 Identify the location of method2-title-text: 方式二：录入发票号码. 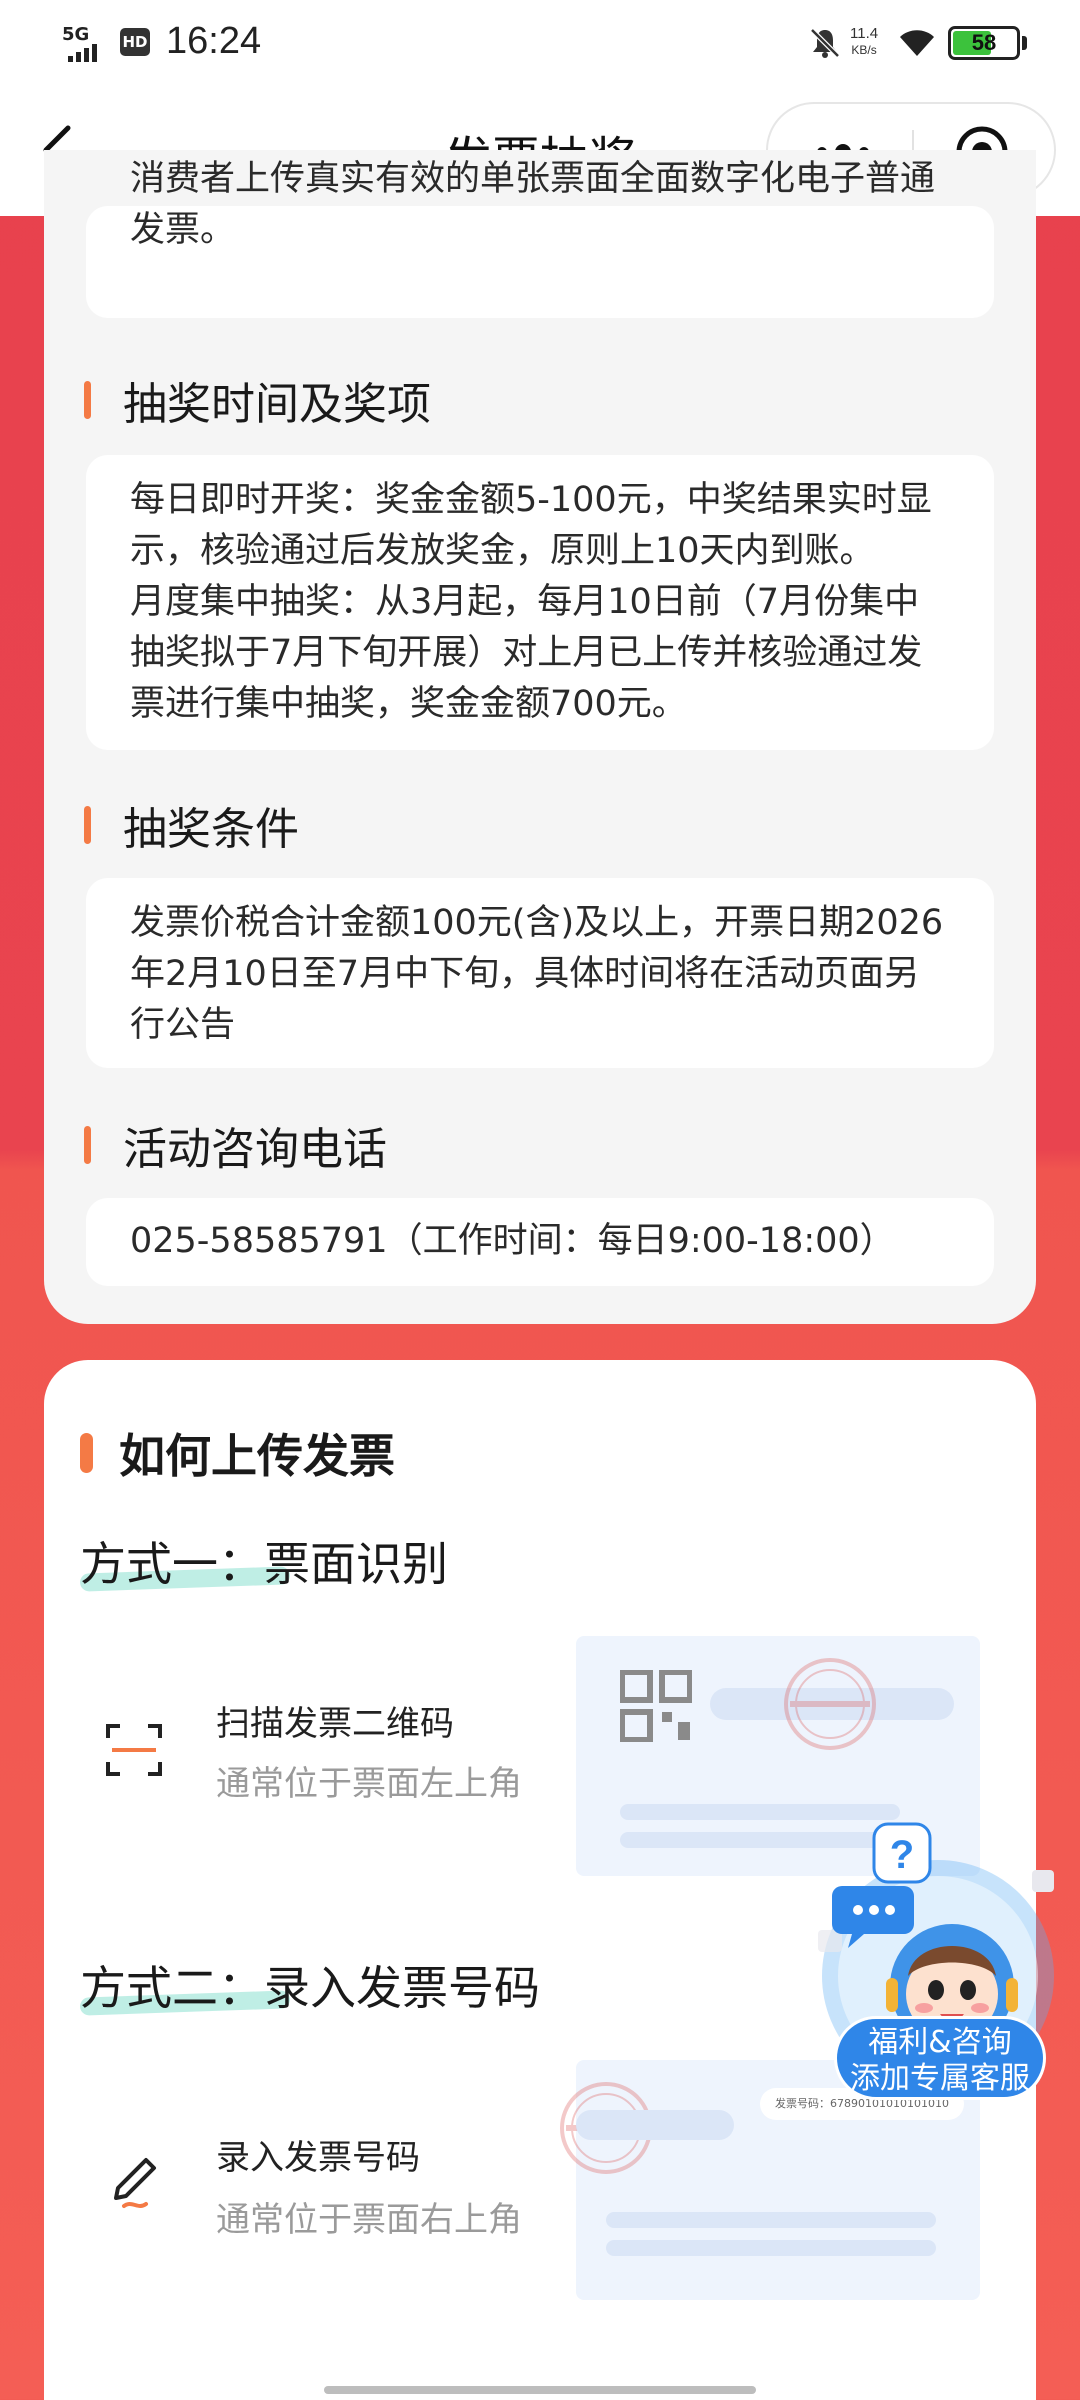
(310, 1988).